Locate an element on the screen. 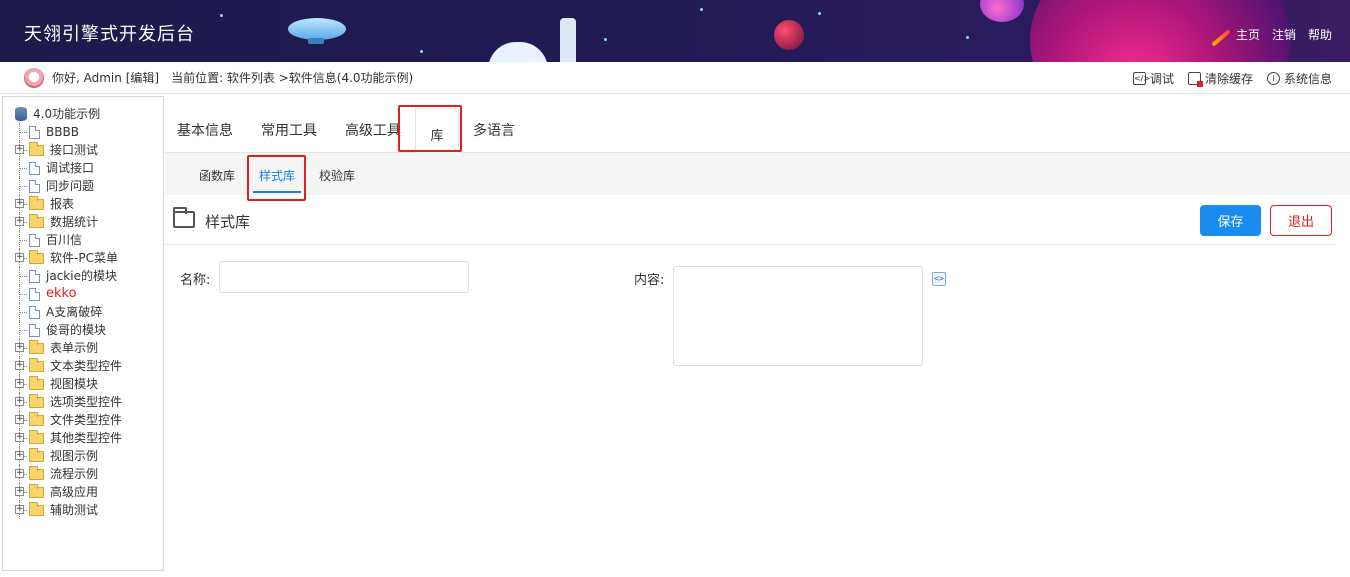 This screenshot has width=1350, height=577. tree-item-label: 接口测试 is located at coordinates (74, 150).